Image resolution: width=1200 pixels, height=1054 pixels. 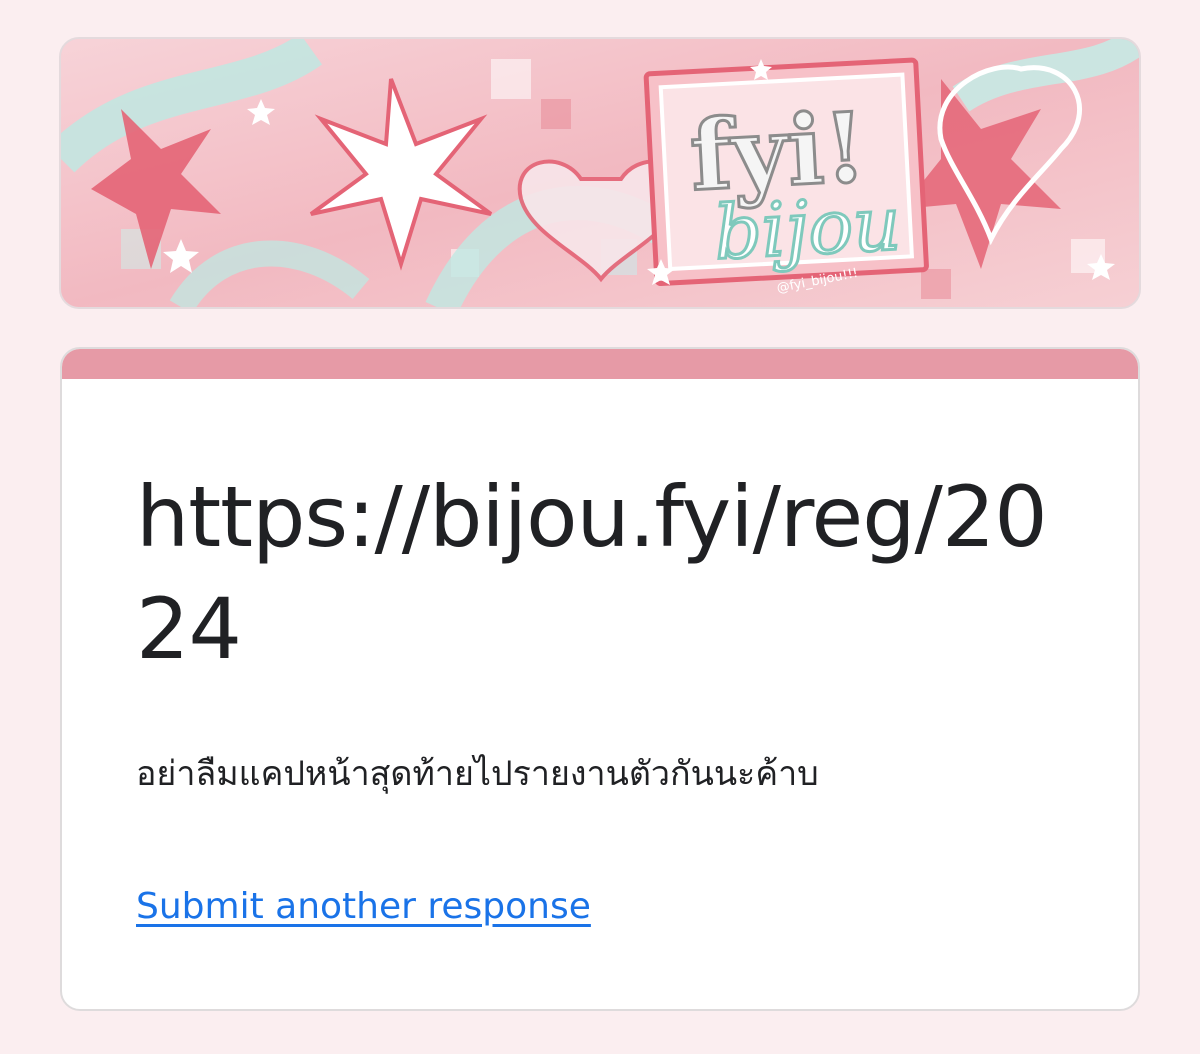 What do you see at coordinates (600, 364) in the screenshot?
I see `card-accent-bar` at bounding box center [600, 364].